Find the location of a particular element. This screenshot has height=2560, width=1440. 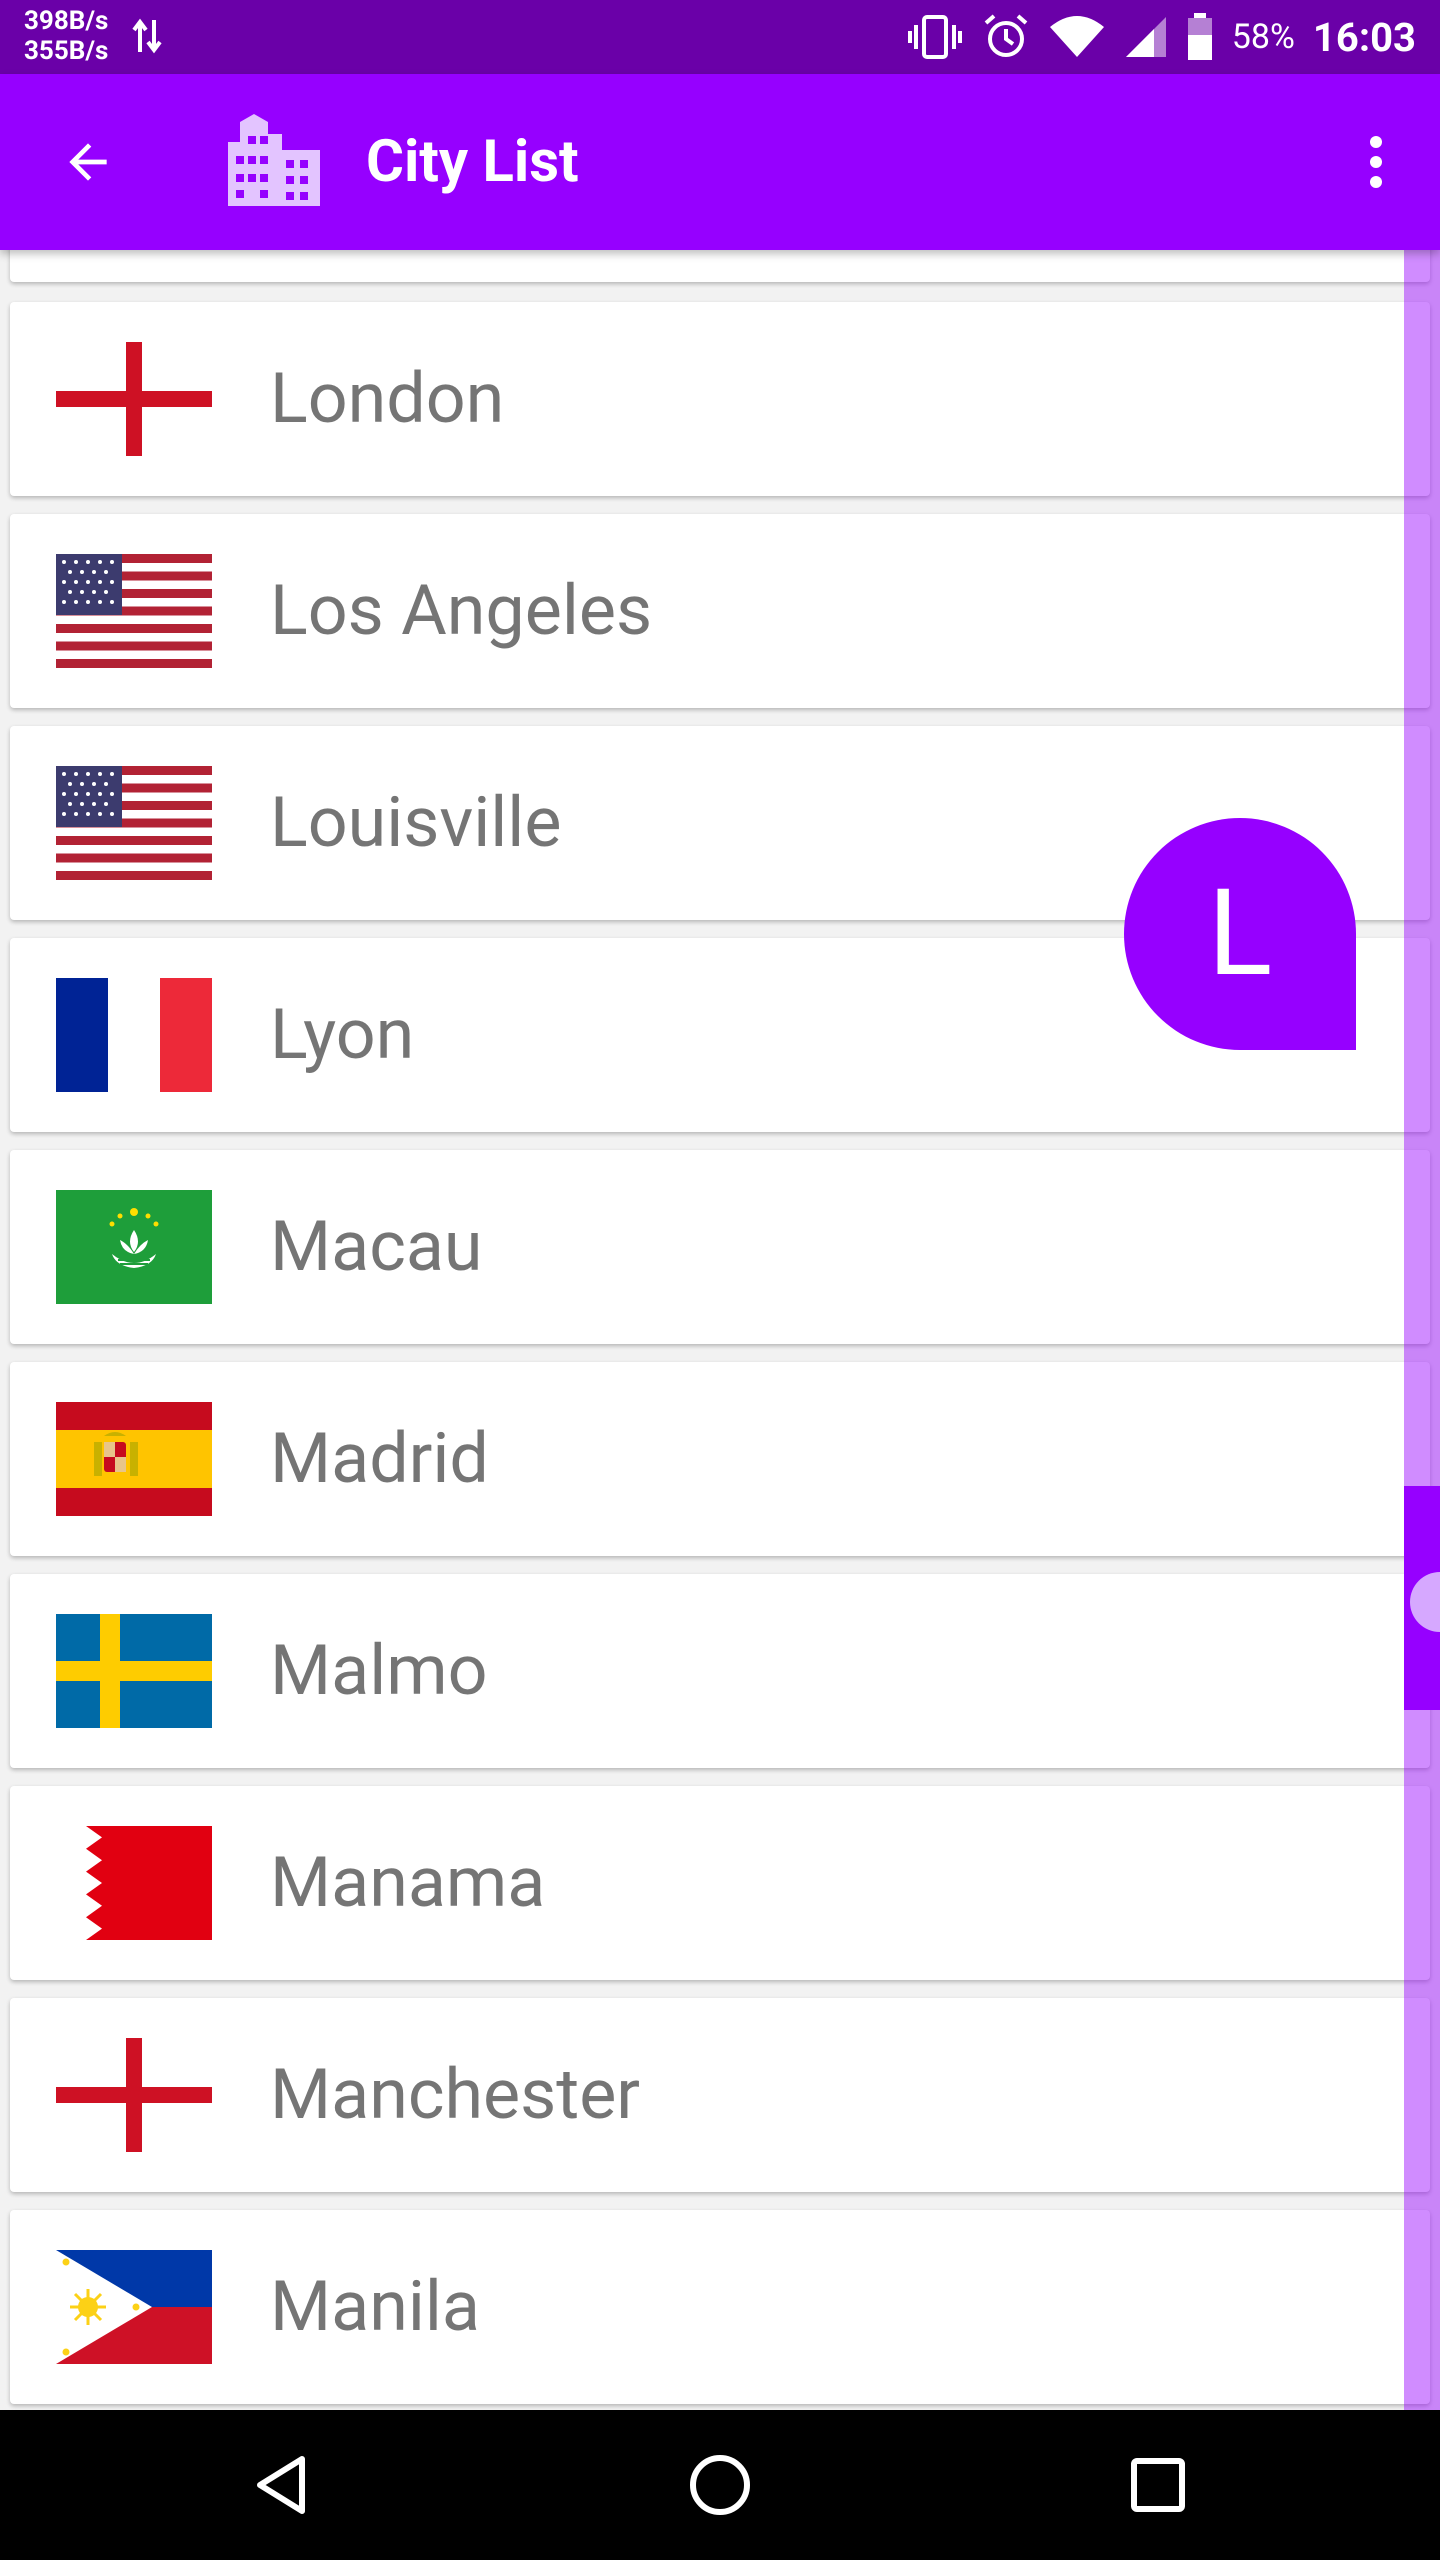

france-flag-icon is located at coordinates (134, 1035).